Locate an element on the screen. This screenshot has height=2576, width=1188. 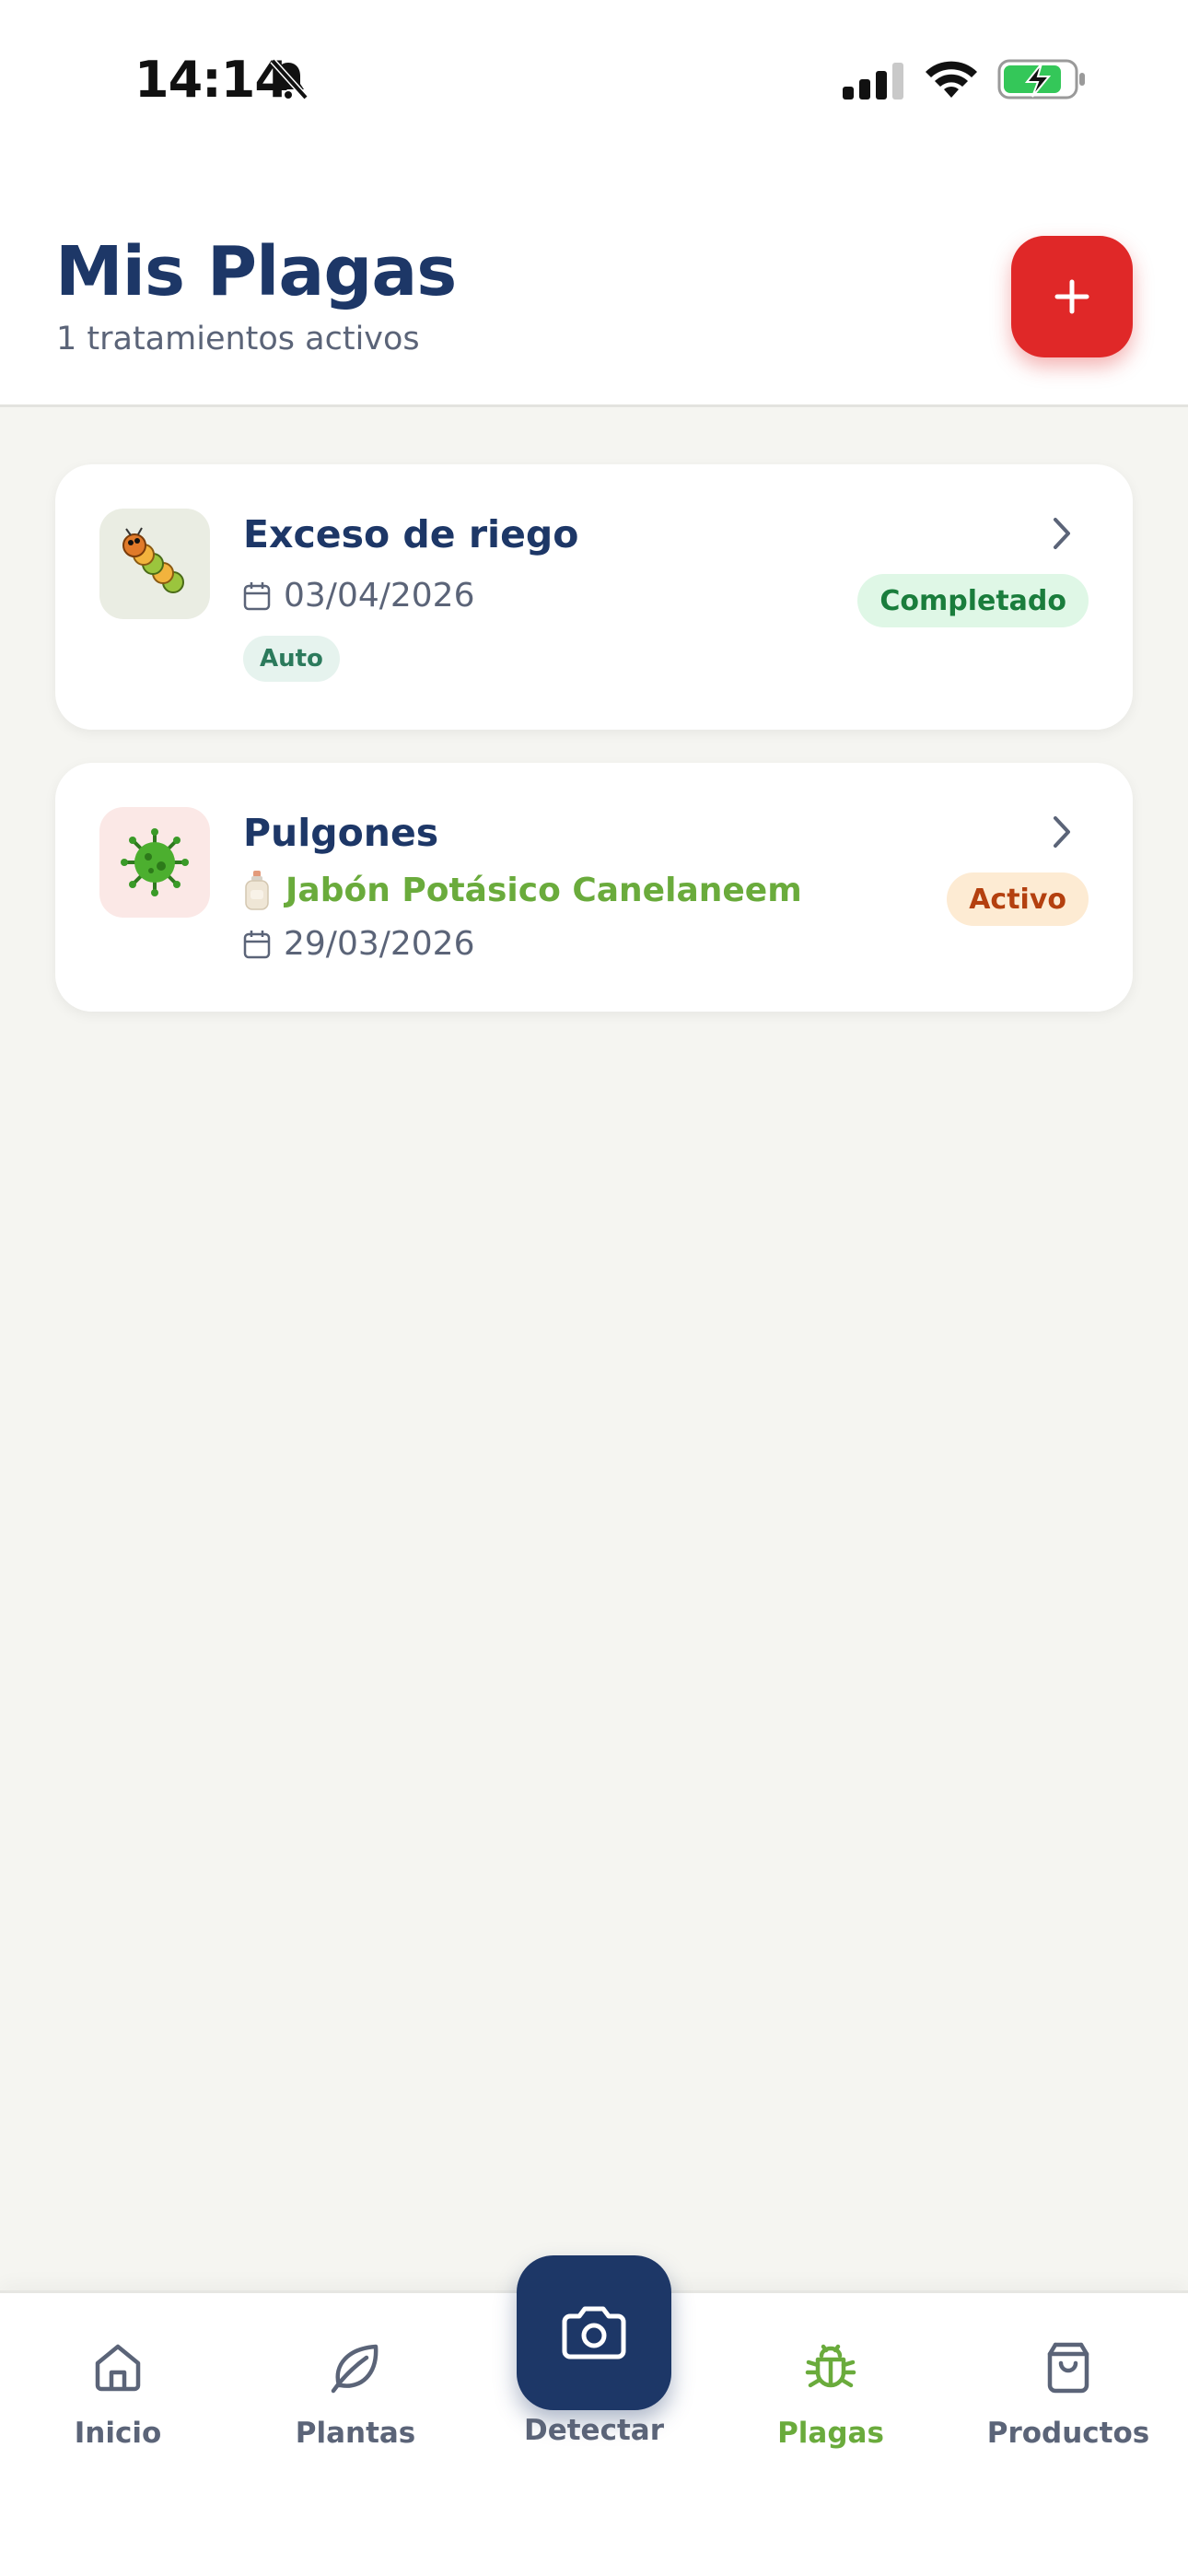
nav-item-detectar is located at coordinates (594, 2332).